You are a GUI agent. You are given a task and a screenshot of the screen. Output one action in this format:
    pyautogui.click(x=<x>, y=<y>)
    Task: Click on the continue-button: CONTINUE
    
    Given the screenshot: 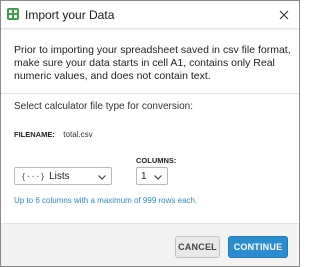 What is the action you would take?
    pyautogui.click(x=258, y=247)
    